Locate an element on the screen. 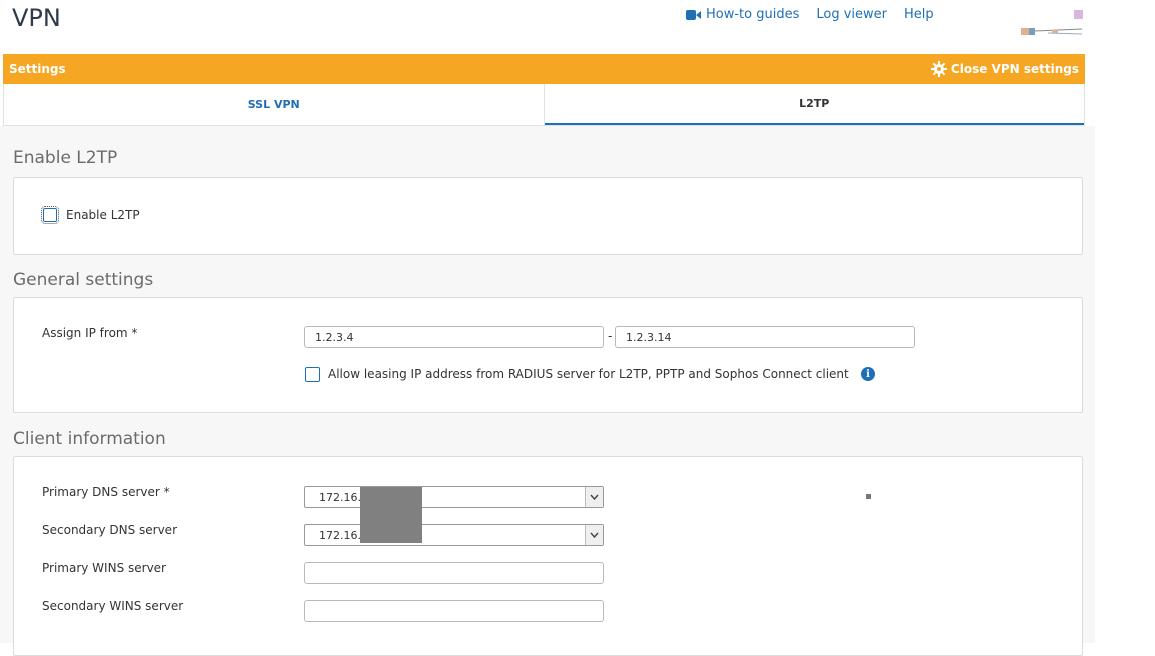  tab-l2tp: L2TP is located at coordinates (814, 104).